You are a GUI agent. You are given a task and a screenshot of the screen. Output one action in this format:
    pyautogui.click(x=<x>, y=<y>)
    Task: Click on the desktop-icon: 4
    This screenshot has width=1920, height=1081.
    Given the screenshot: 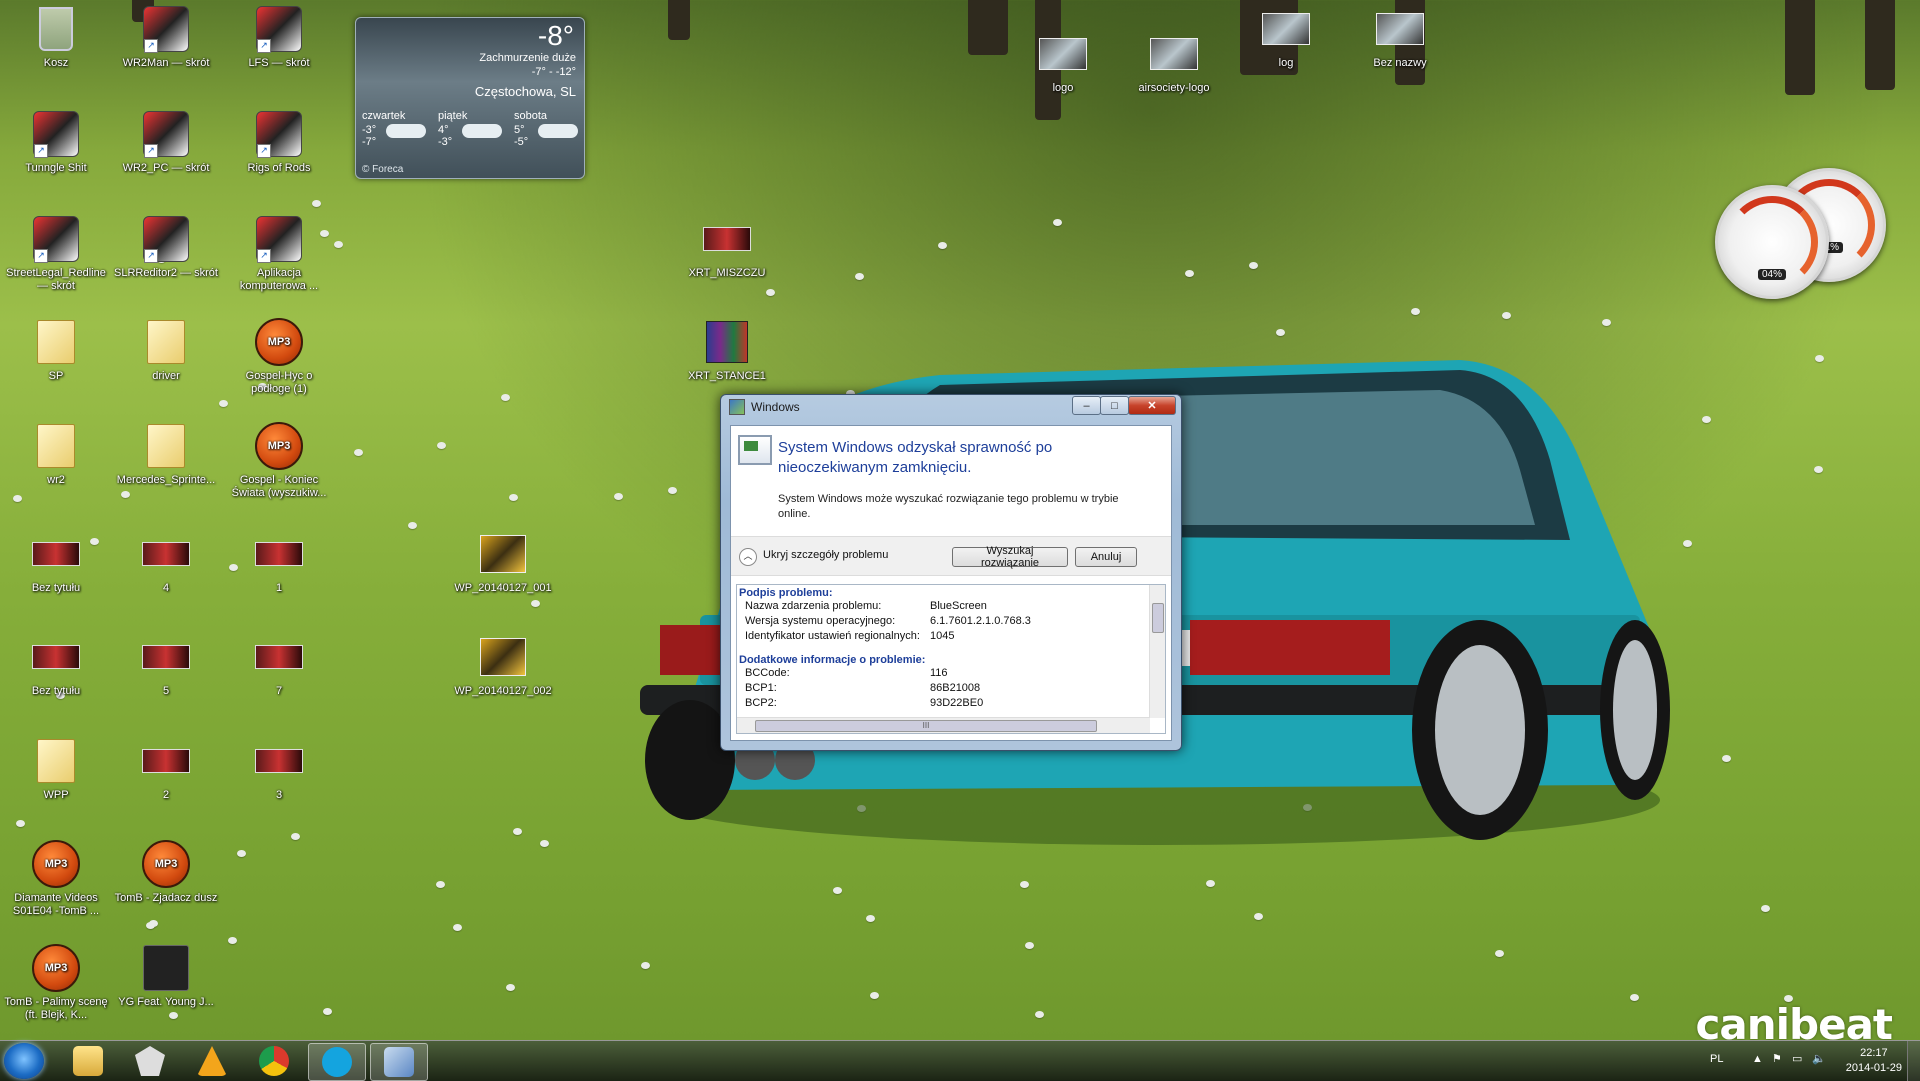 What is the action you would take?
    pyautogui.click(x=166, y=562)
    